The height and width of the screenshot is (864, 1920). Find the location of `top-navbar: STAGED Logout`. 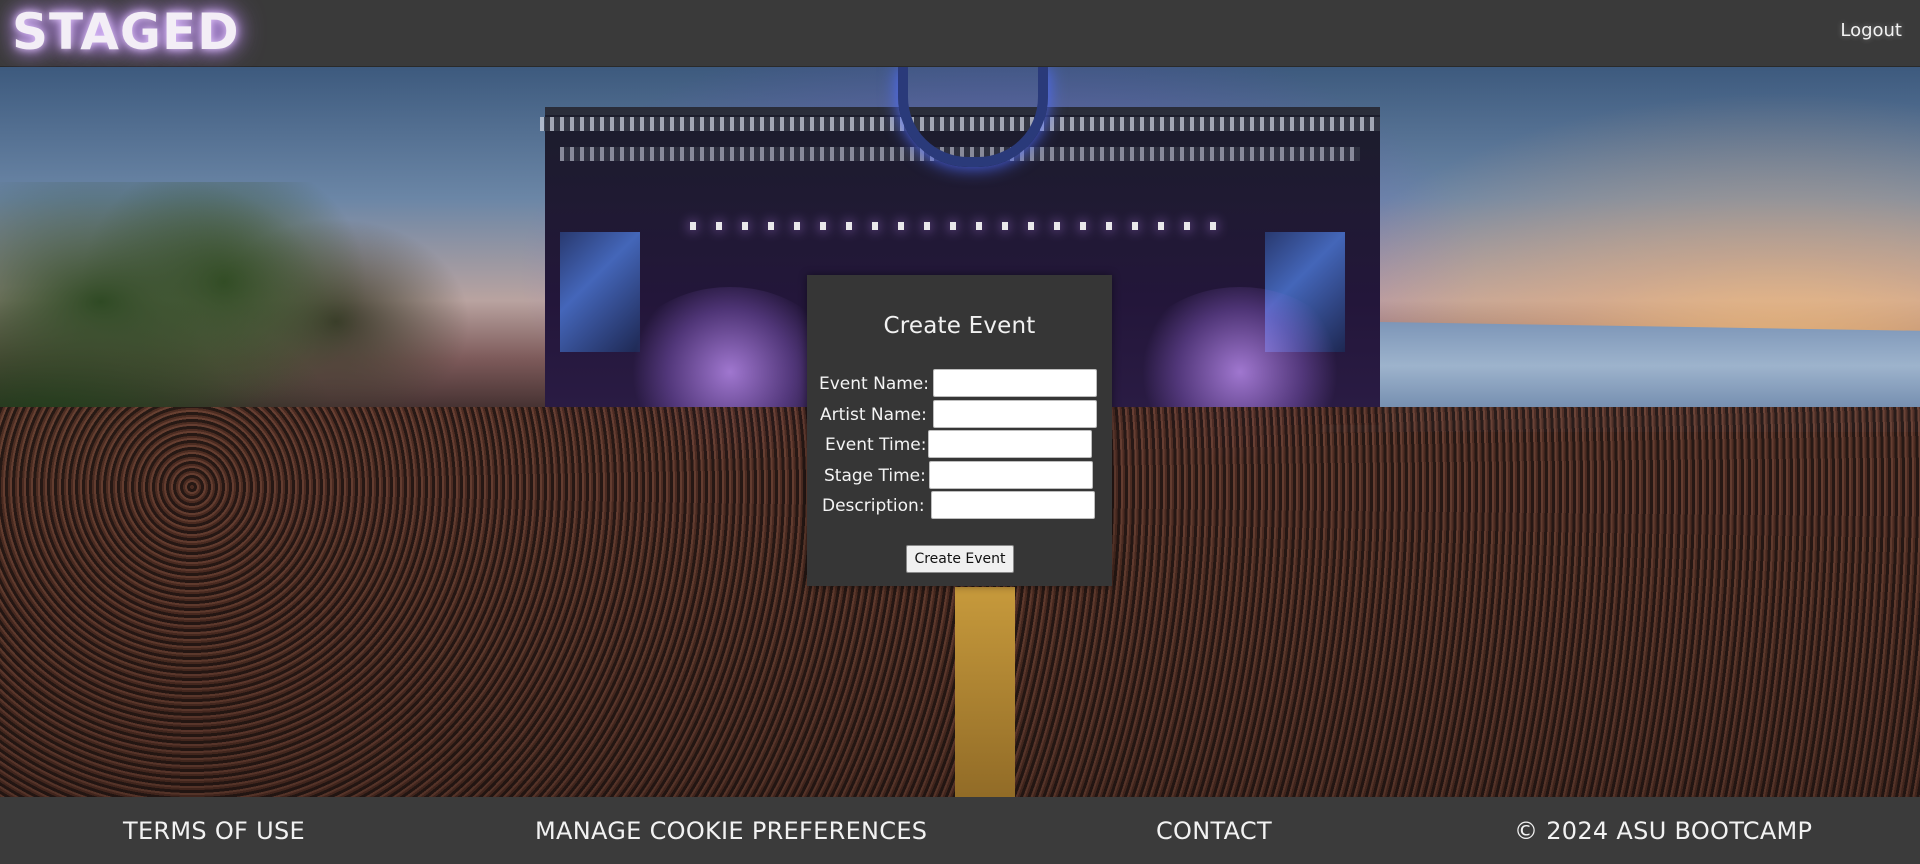

top-navbar: STAGED Logout is located at coordinates (960, 33).